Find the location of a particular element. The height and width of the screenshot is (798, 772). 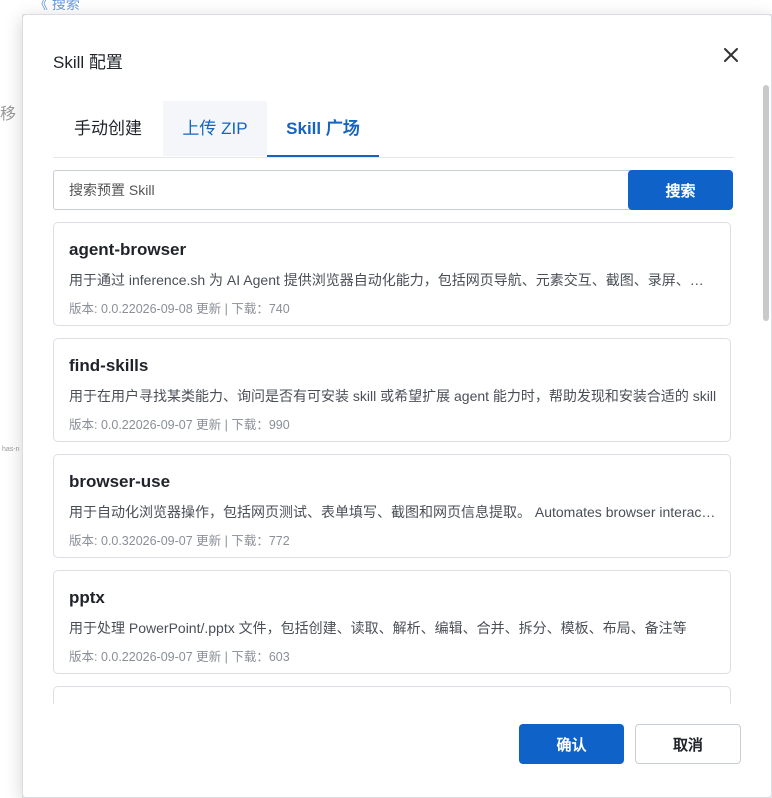

tab-bar: 手动创建 上传 ZIP Skill 广场 is located at coordinates (393, 129).